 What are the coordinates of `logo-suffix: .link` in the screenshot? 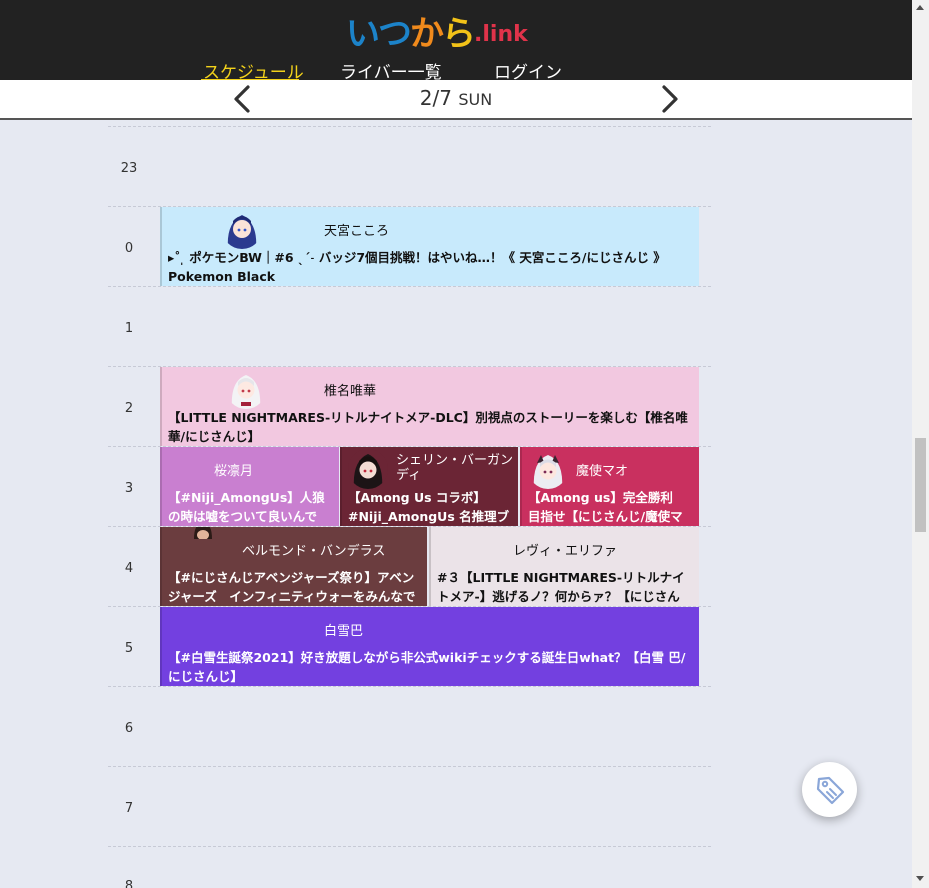 It's located at (501, 34).